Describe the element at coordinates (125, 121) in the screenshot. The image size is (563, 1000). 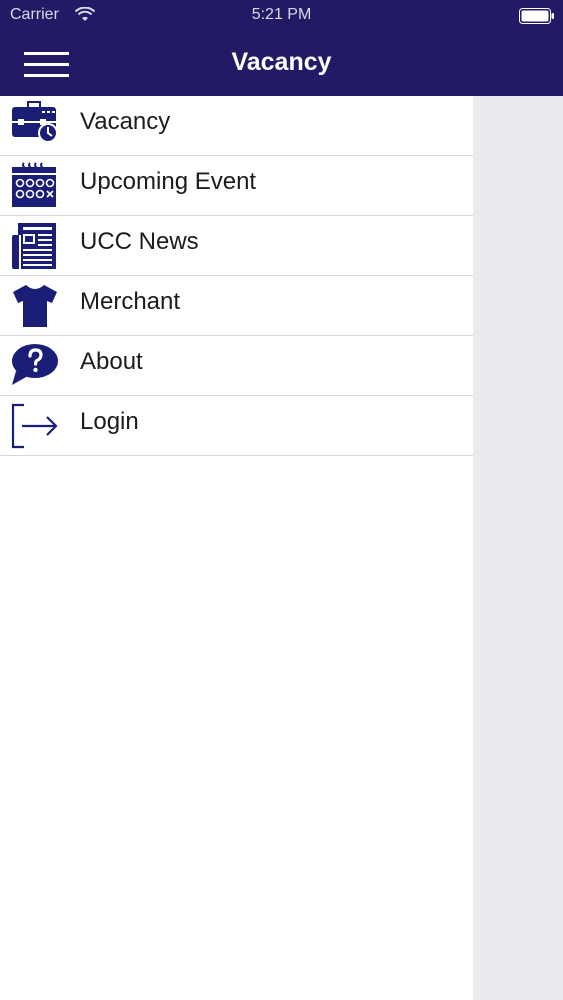
I see `menu-item-label: Vacancy` at that location.